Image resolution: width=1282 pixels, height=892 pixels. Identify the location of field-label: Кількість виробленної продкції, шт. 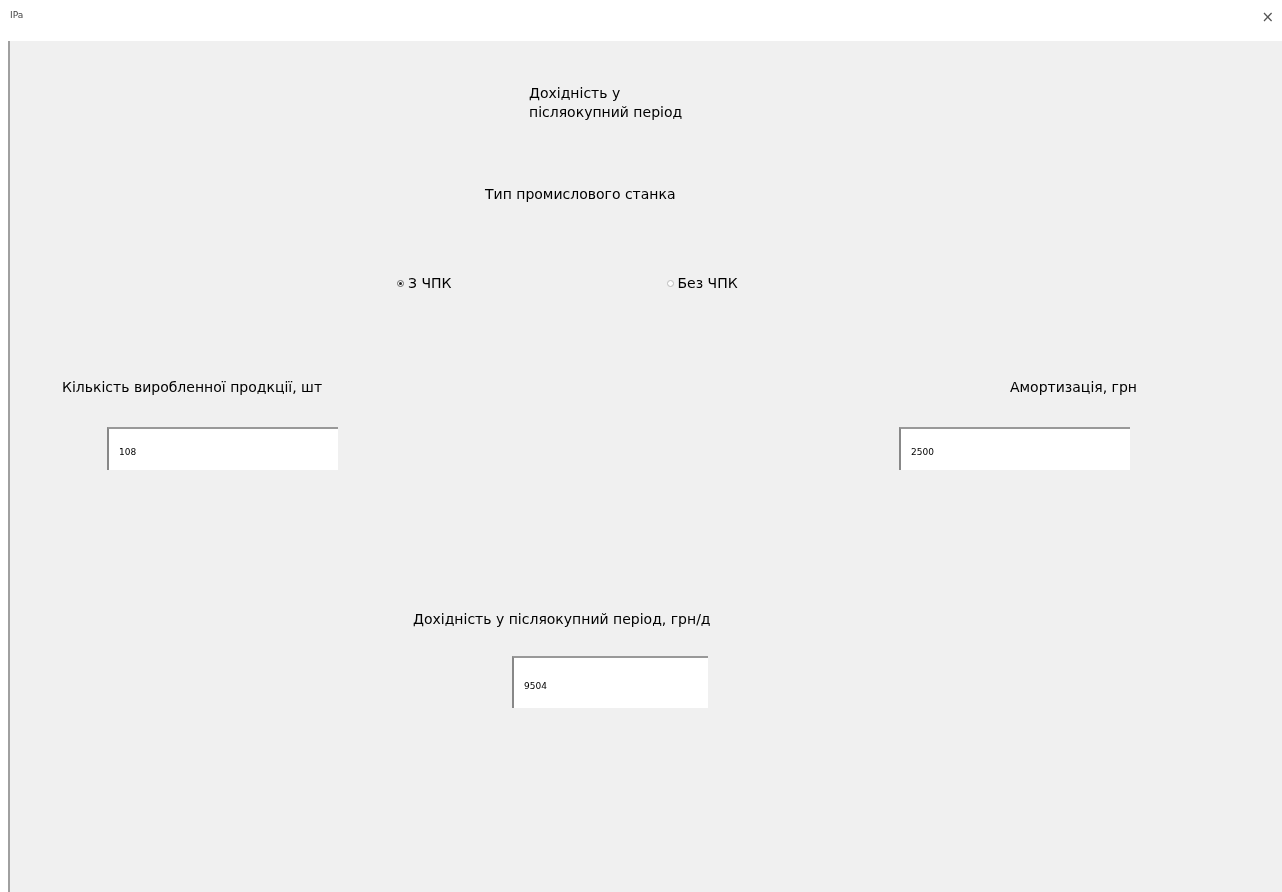
(192, 387).